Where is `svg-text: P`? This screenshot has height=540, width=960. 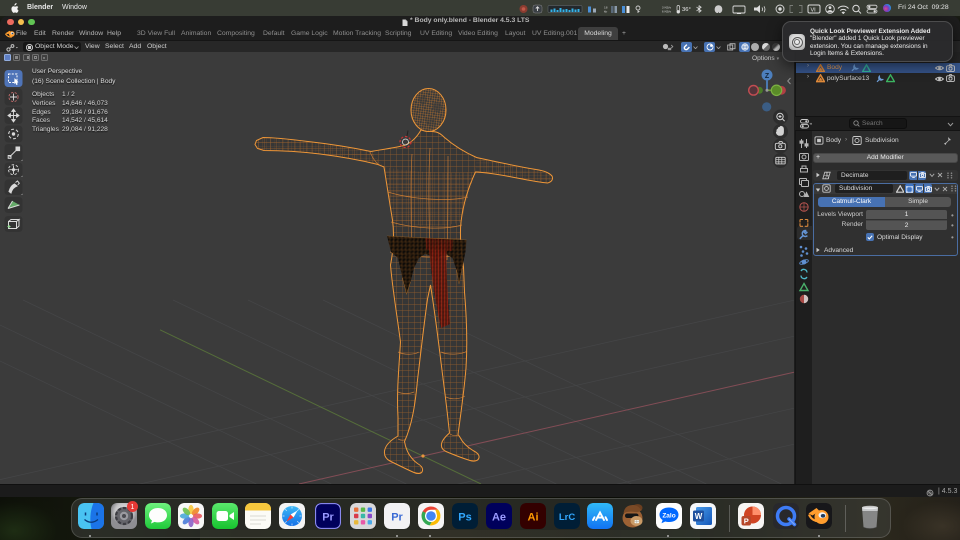
svg-text: P is located at coordinates (746, 521).